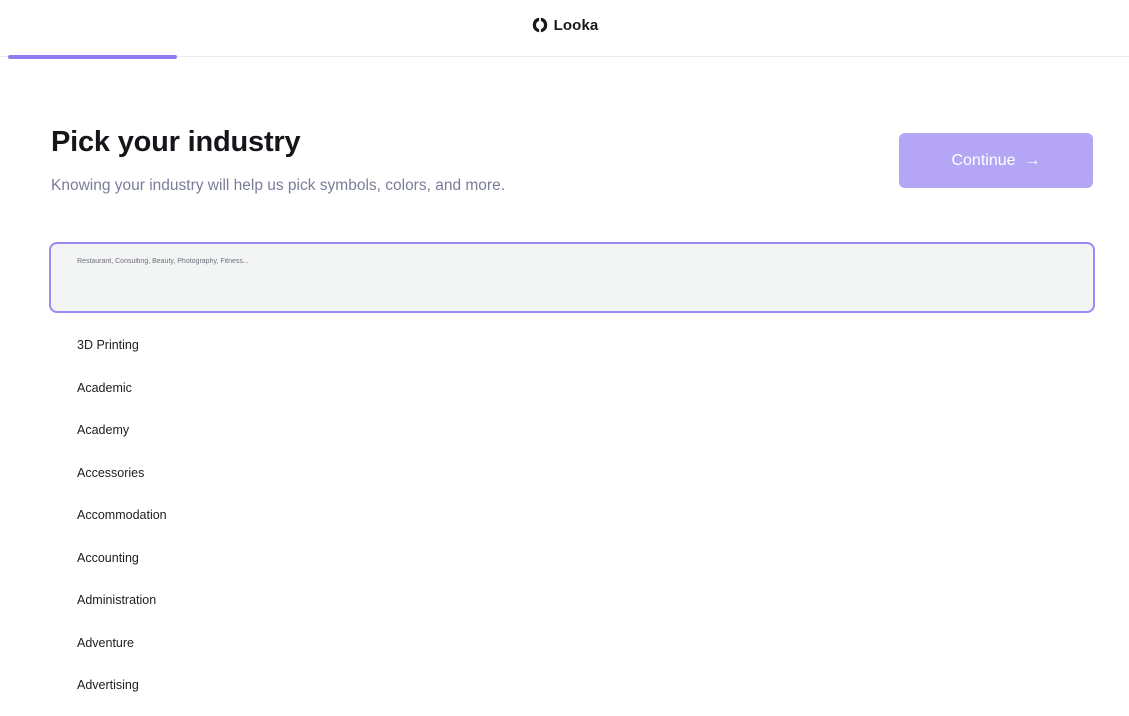  Describe the element at coordinates (539, 25) in the screenshot. I see `looka-logo-icon` at that location.